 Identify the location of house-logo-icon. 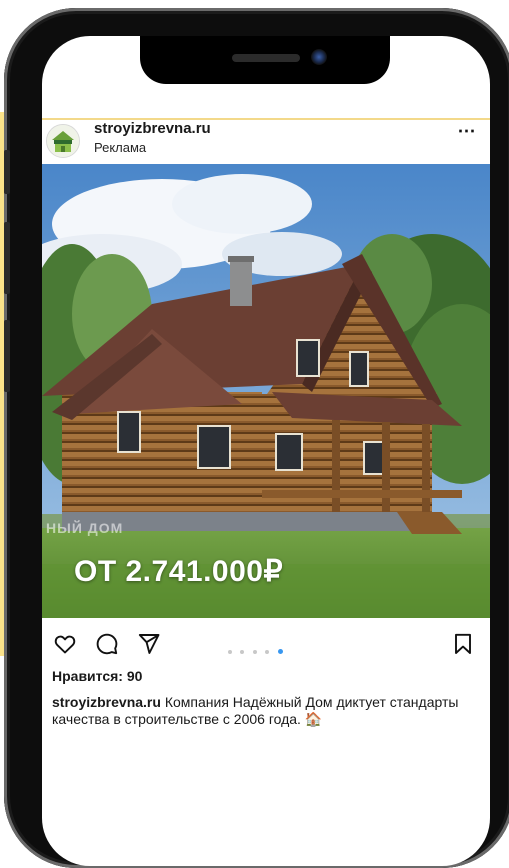
(63, 141).